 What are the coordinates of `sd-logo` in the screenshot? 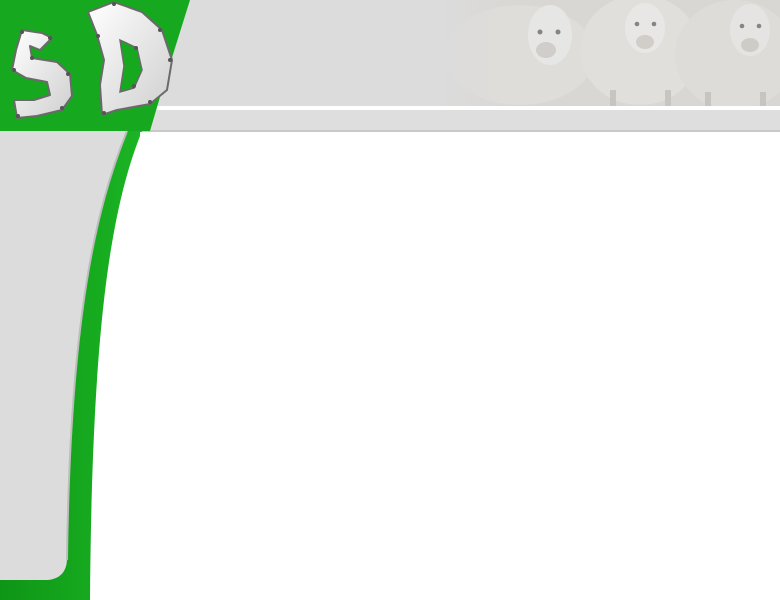 It's located at (89, 65).